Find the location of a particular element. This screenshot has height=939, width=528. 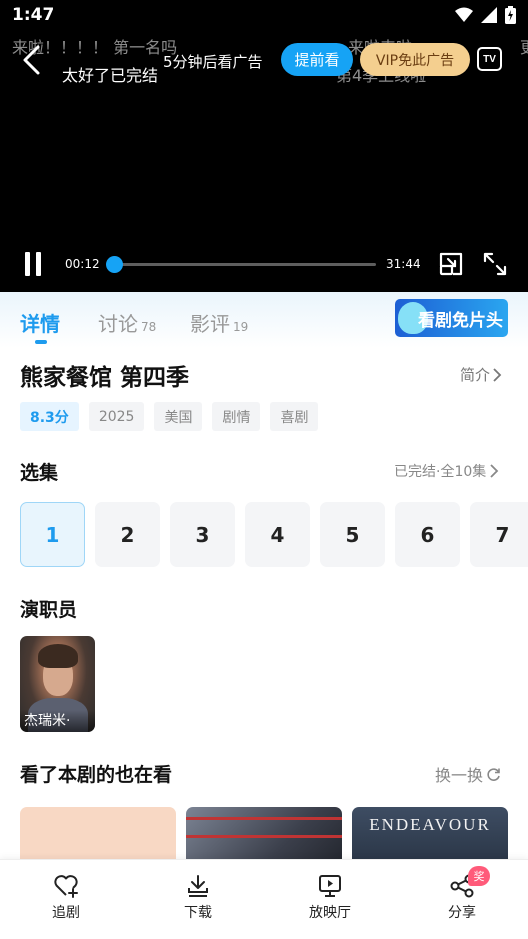

reward-badge: 奖 is located at coordinates (479, 876).